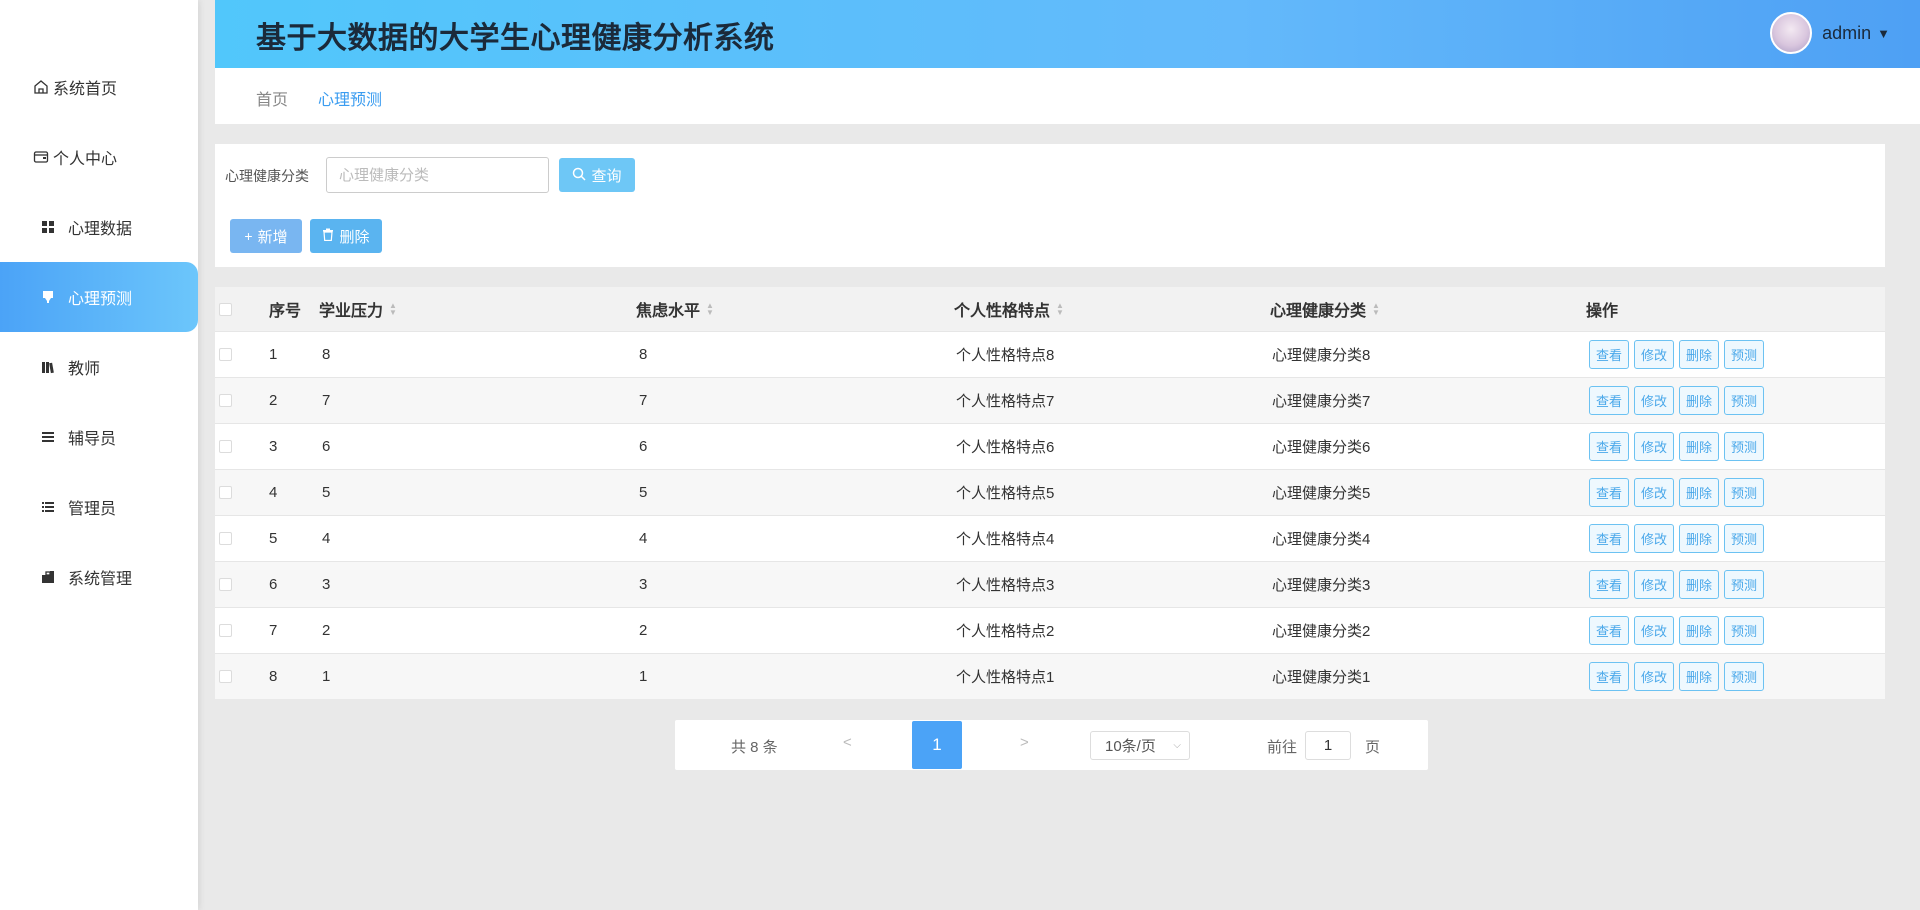  What do you see at coordinates (272, 98) in the screenshot?
I see `breadcrumb-home: 首页` at bounding box center [272, 98].